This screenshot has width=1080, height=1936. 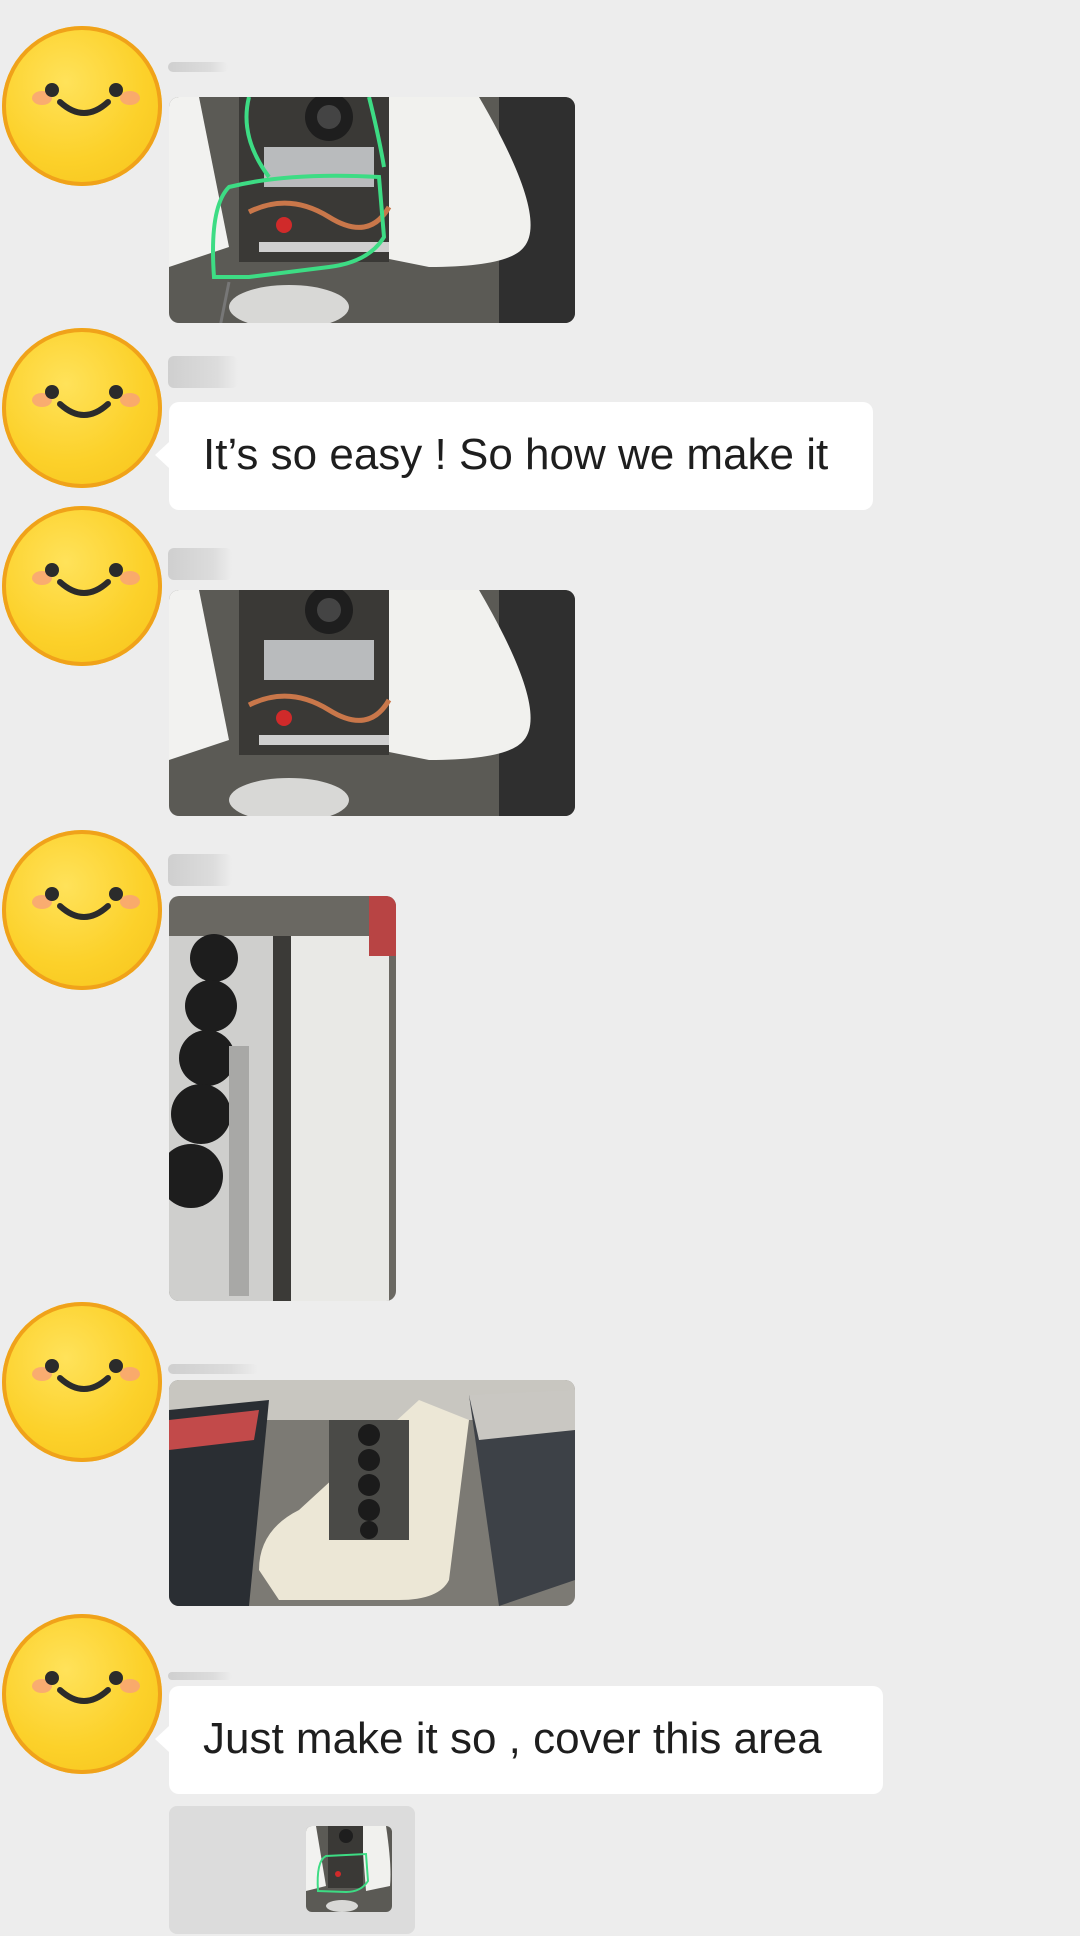 I want to click on ac-unit-bus-roof-photo-icon, so click(x=372, y=1493).